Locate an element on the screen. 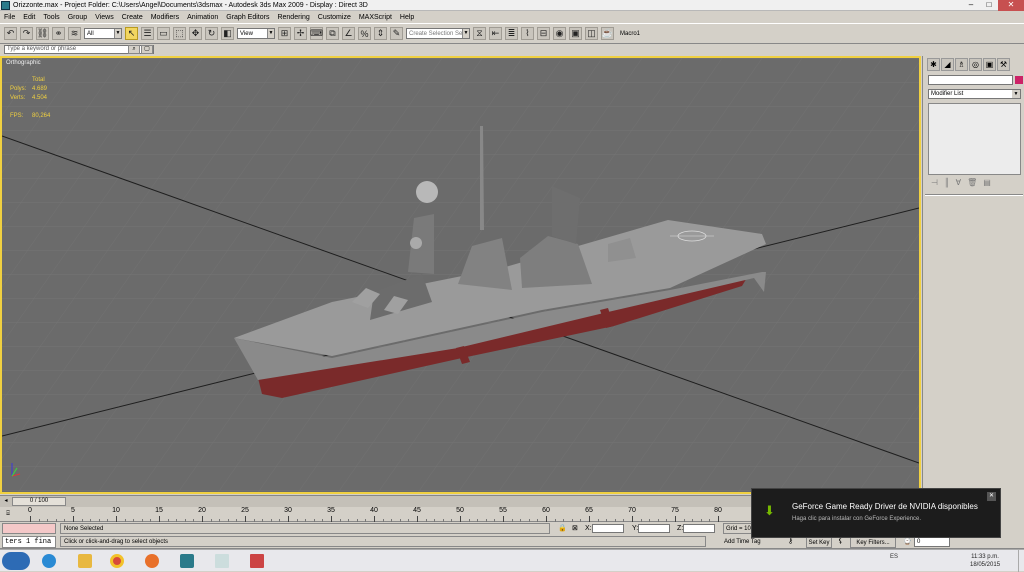  modifier-stack is located at coordinates (974, 139).